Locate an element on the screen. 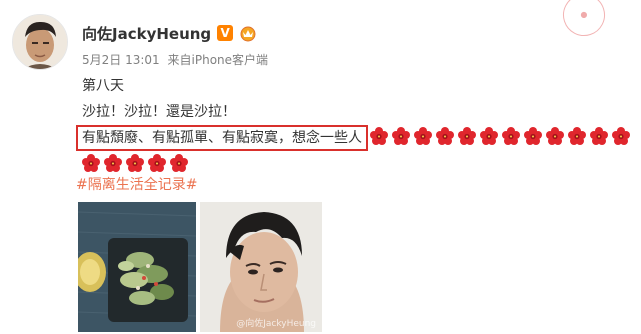 This screenshot has width=641, height=334. salad-photo is located at coordinates (137, 267).